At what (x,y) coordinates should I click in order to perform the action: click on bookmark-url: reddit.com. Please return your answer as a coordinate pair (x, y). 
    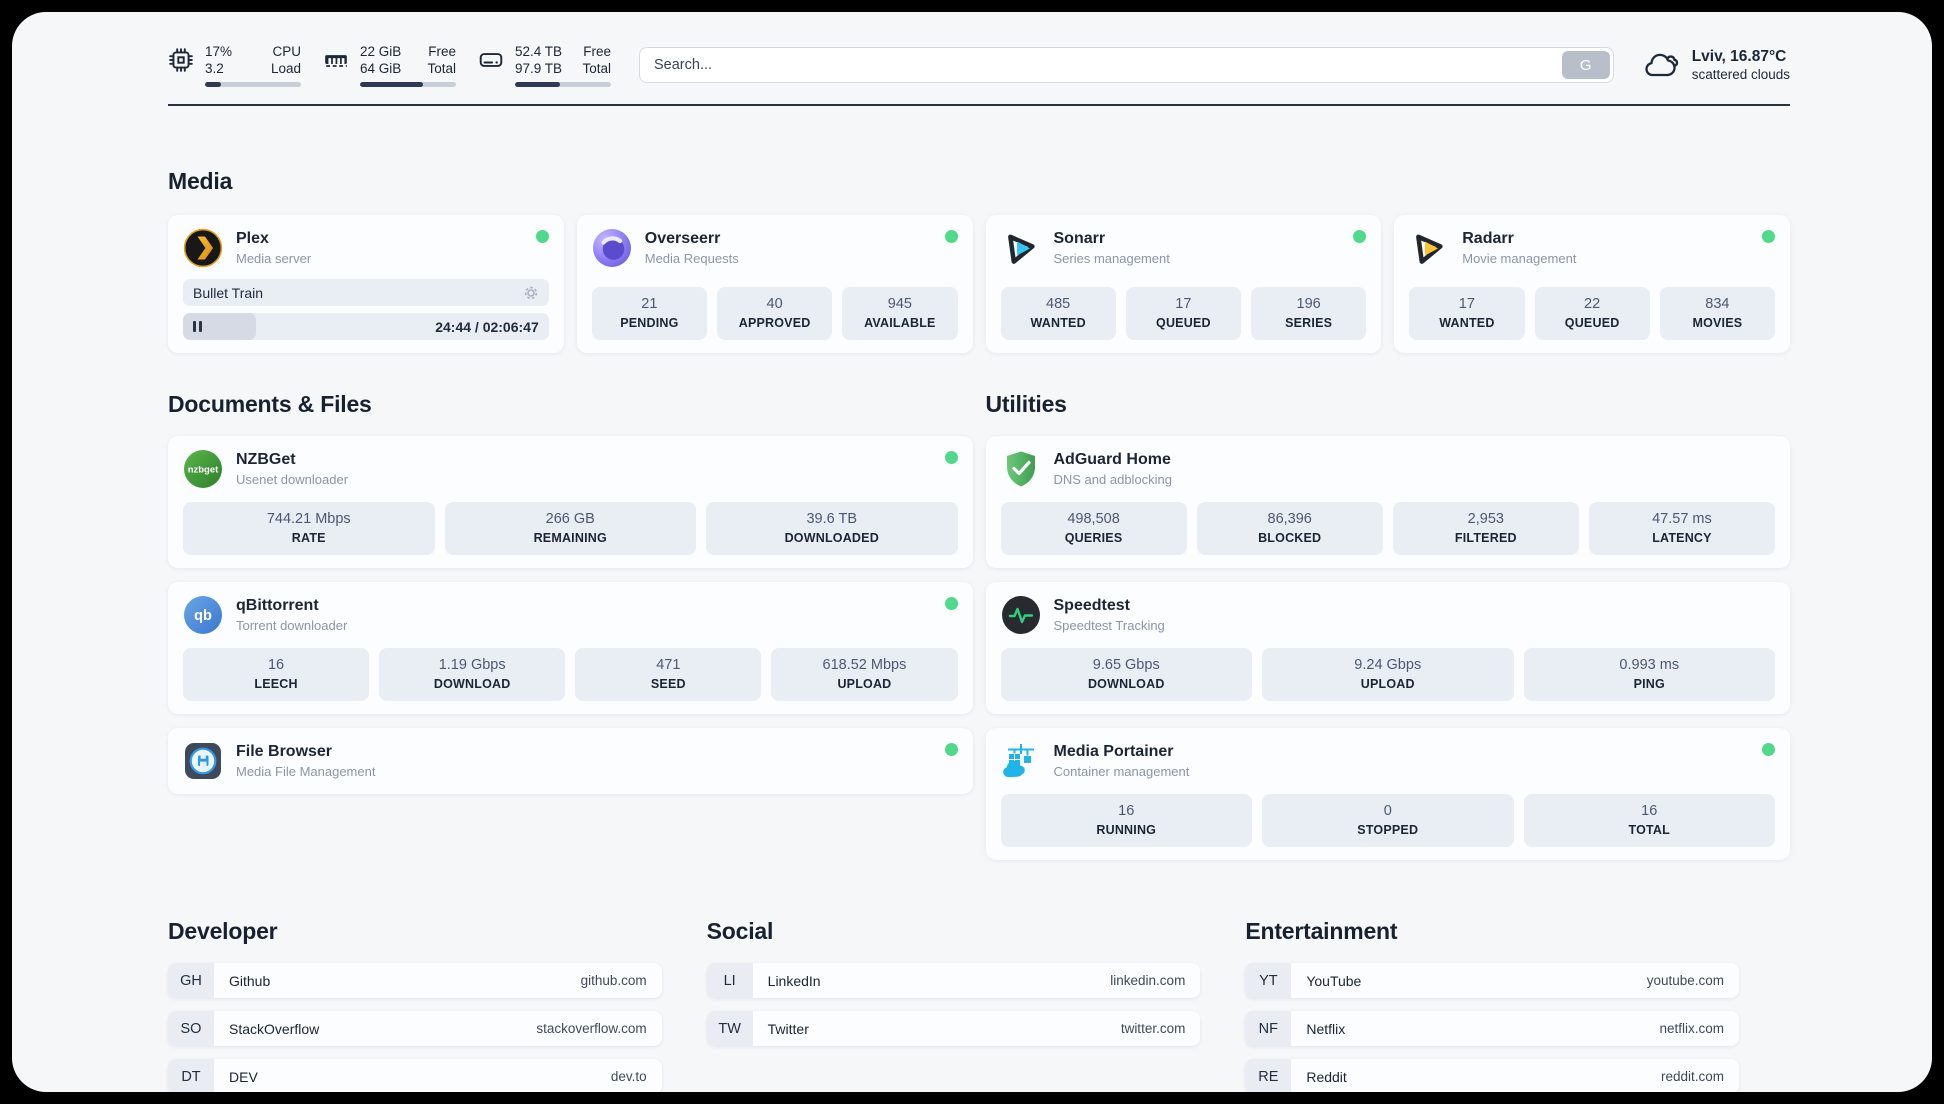
    Looking at the image, I should click on (1692, 1076).